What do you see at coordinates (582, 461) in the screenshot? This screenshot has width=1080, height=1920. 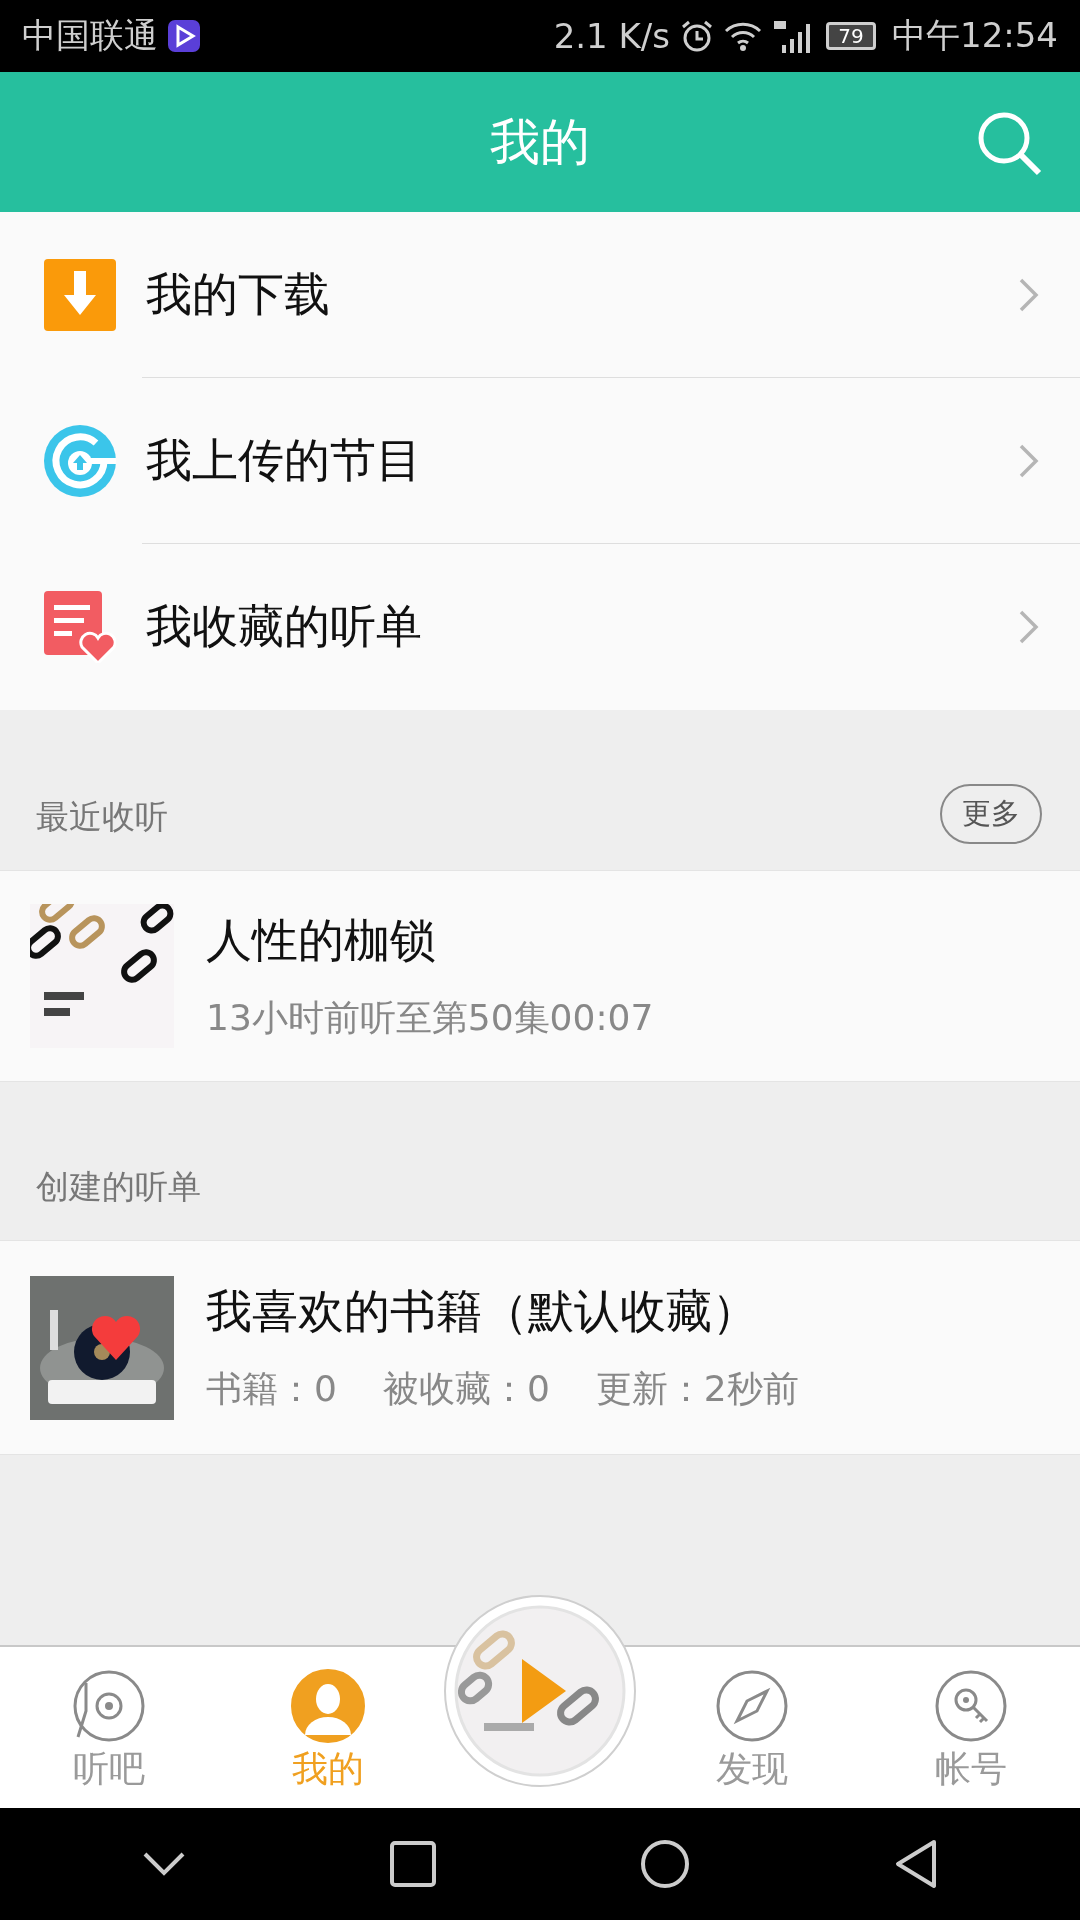 I see `menu-item: 我上传的节目` at bounding box center [582, 461].